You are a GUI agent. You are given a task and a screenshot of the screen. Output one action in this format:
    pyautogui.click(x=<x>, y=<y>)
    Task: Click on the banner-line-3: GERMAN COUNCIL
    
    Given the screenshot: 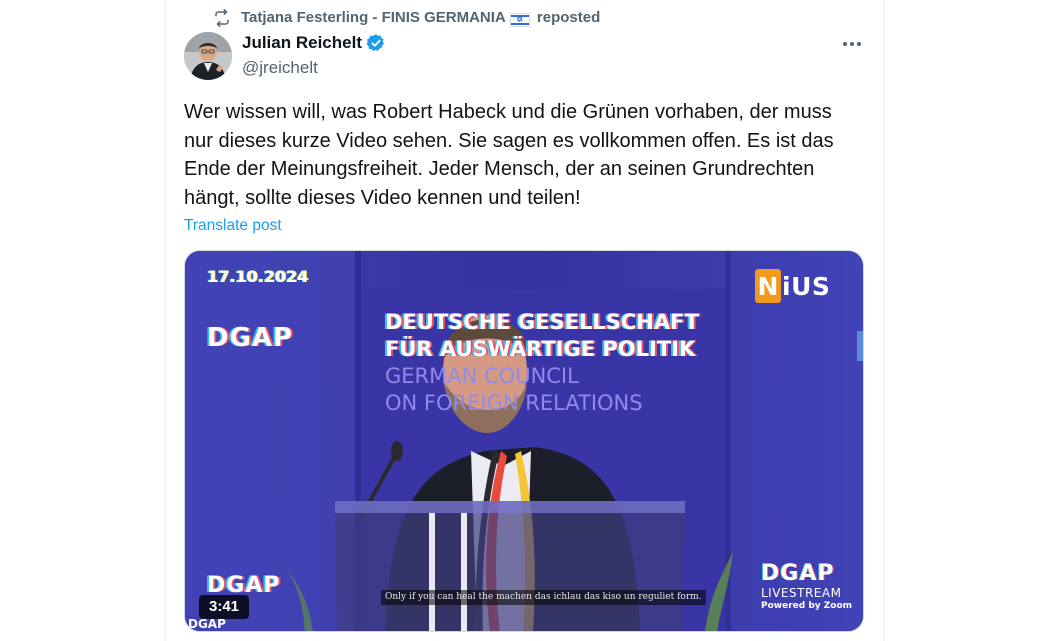 What is the action you would take?
    pyautogui.click(x=482, y=376)
    